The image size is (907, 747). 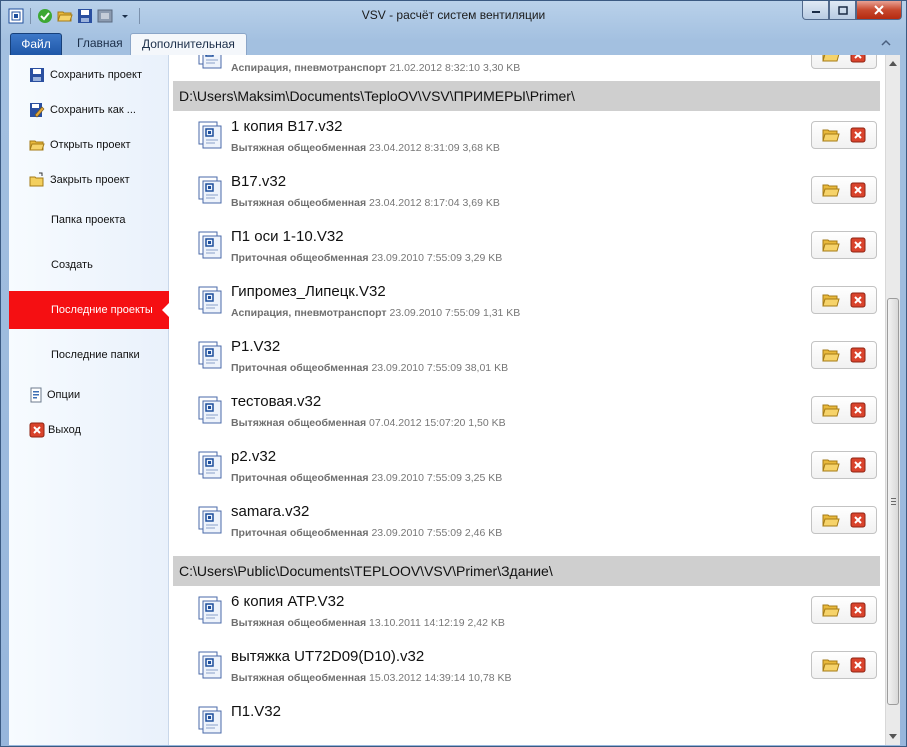 What do you see at coordinates (89, 220) in the screenshot?
I see `nav-project-folder: Папка проекта` at bounding box center [89, 220].